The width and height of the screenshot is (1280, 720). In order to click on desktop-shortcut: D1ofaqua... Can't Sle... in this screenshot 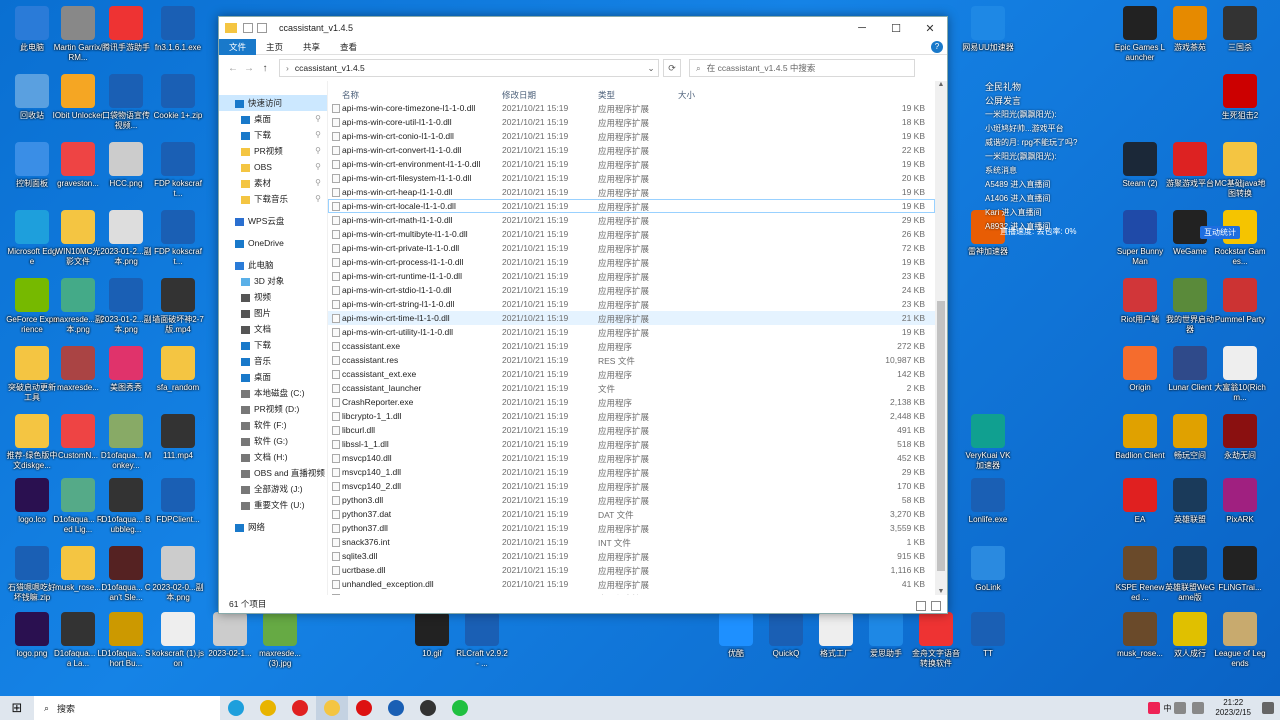, I will do `click(126, 574)`.